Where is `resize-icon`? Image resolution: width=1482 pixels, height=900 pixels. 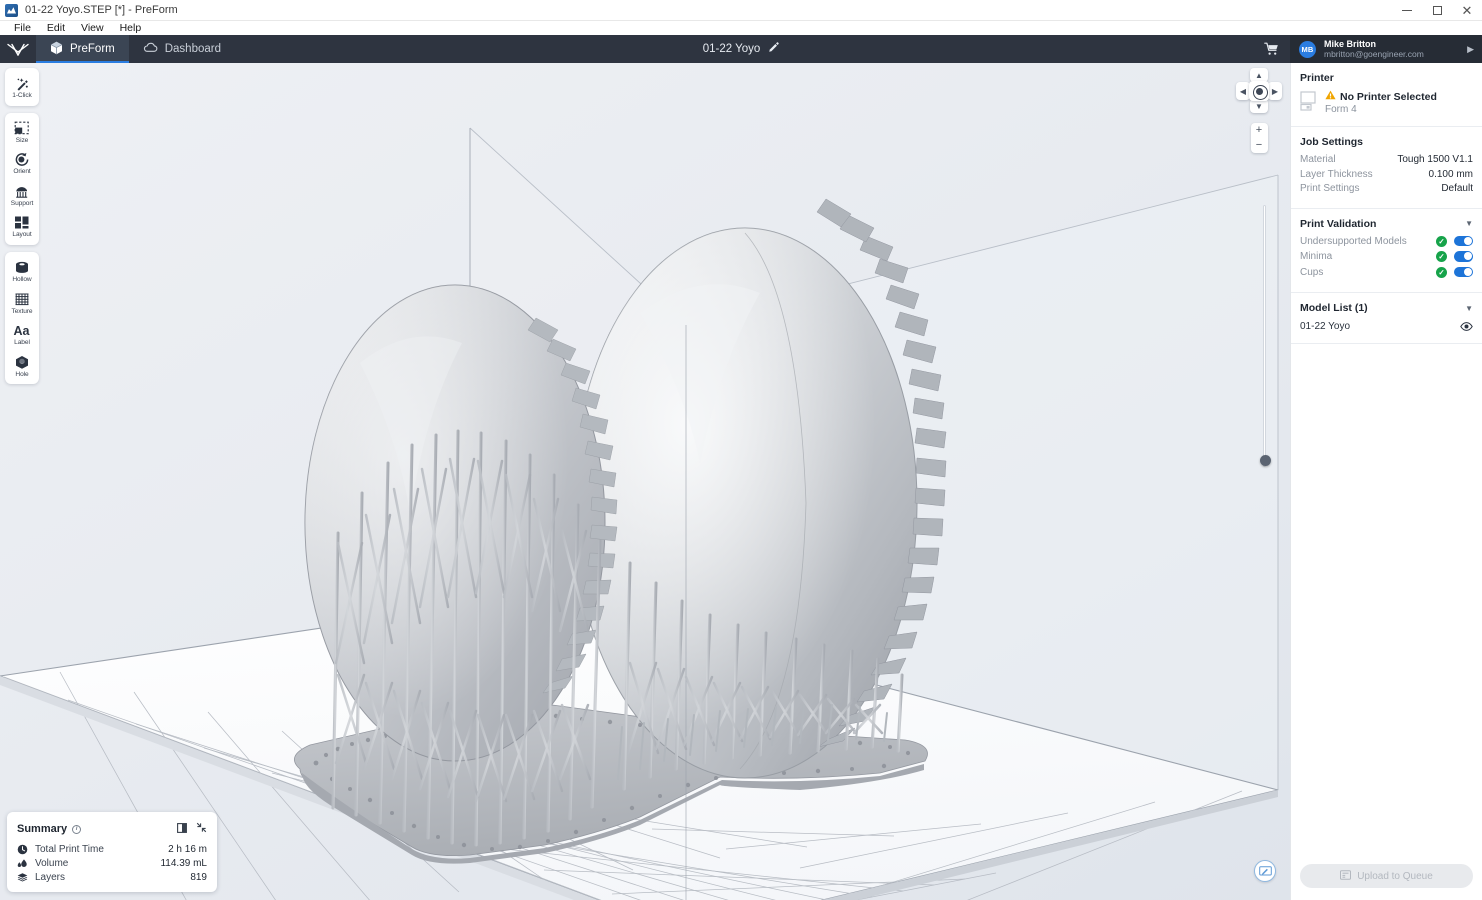
resize-icon is located at coordinates (22, 128).